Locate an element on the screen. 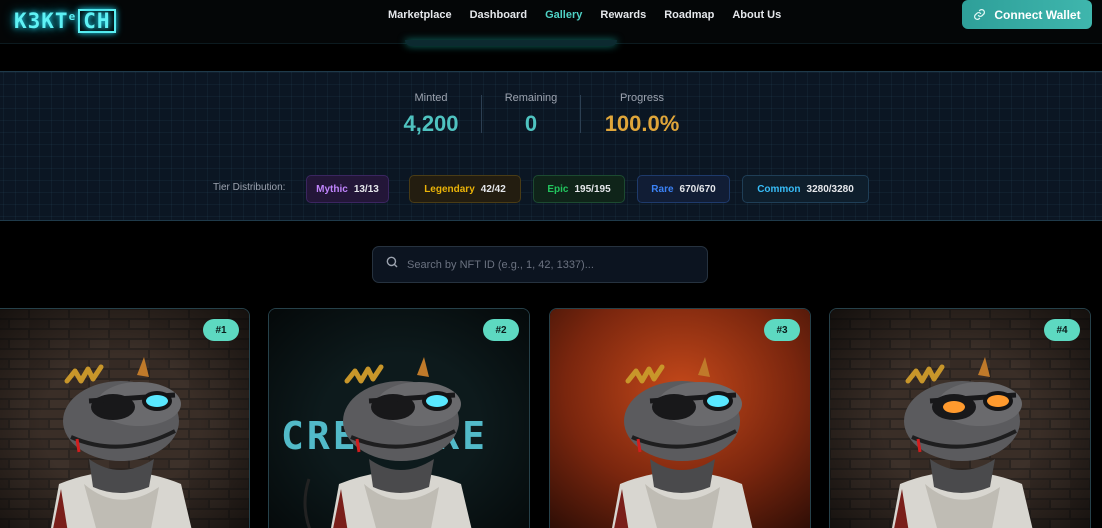 This screenshot has height=528, width=1102. nft-id-badge: #2 is located at coordinates (501, 330).